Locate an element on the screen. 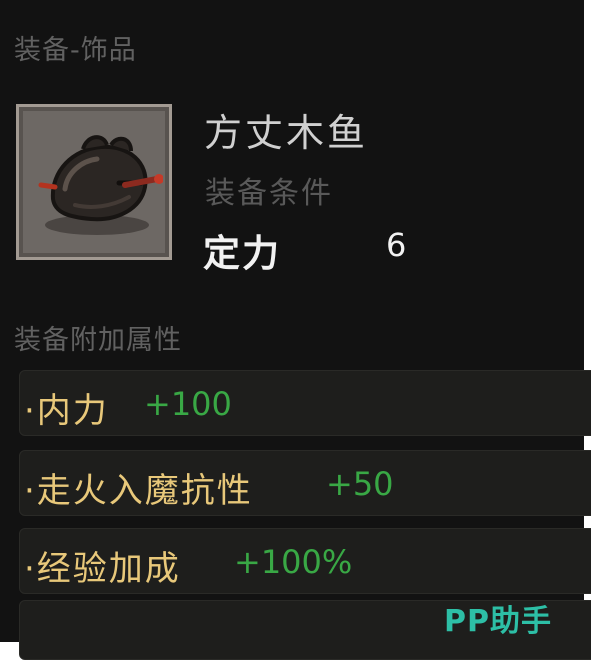  attribute-value: +50 is located at coordinates (360, 484).